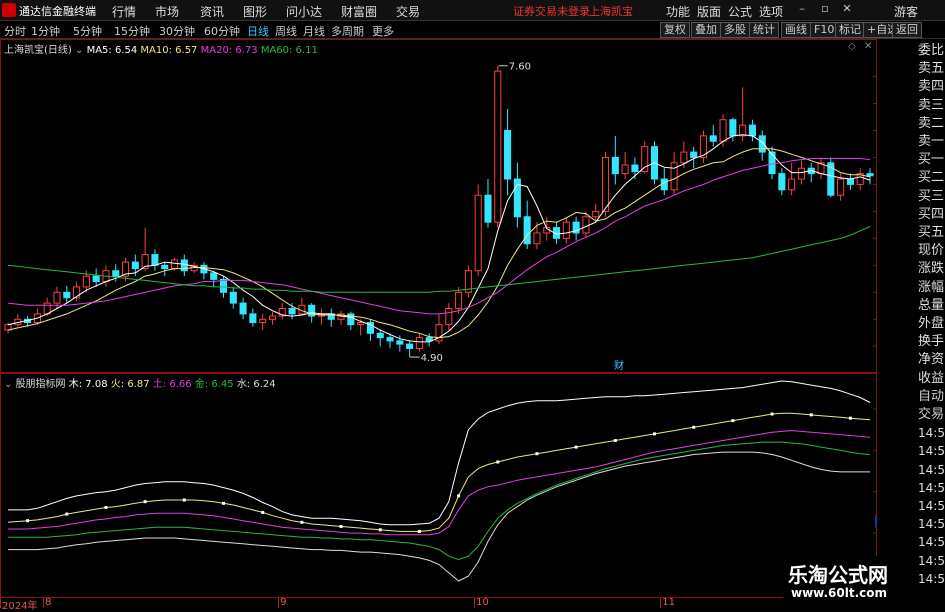  I want to click on right-nav-item: 外盘, so click(931, 324).